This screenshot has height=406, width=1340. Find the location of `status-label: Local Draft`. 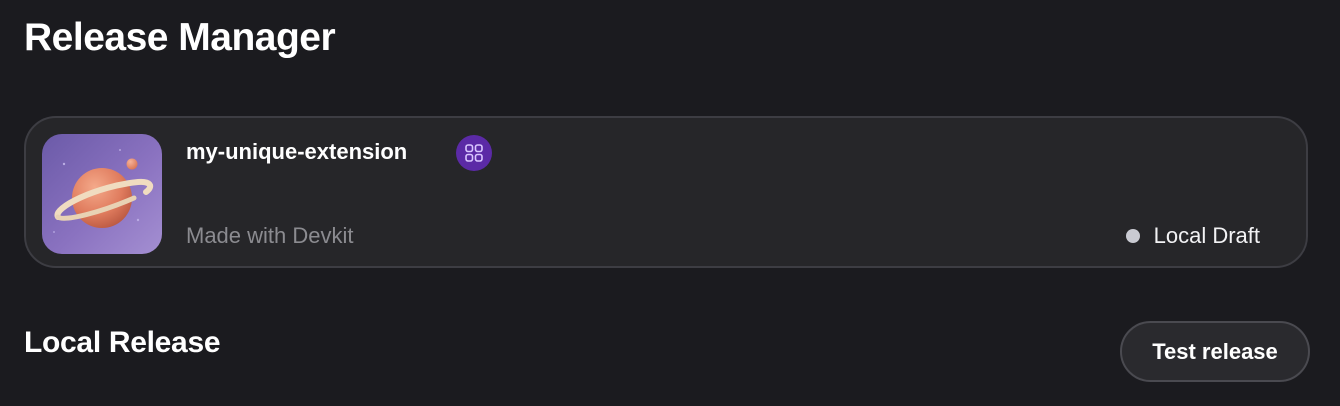

status-label: Local Draft is located at coordinates (1206, 235).